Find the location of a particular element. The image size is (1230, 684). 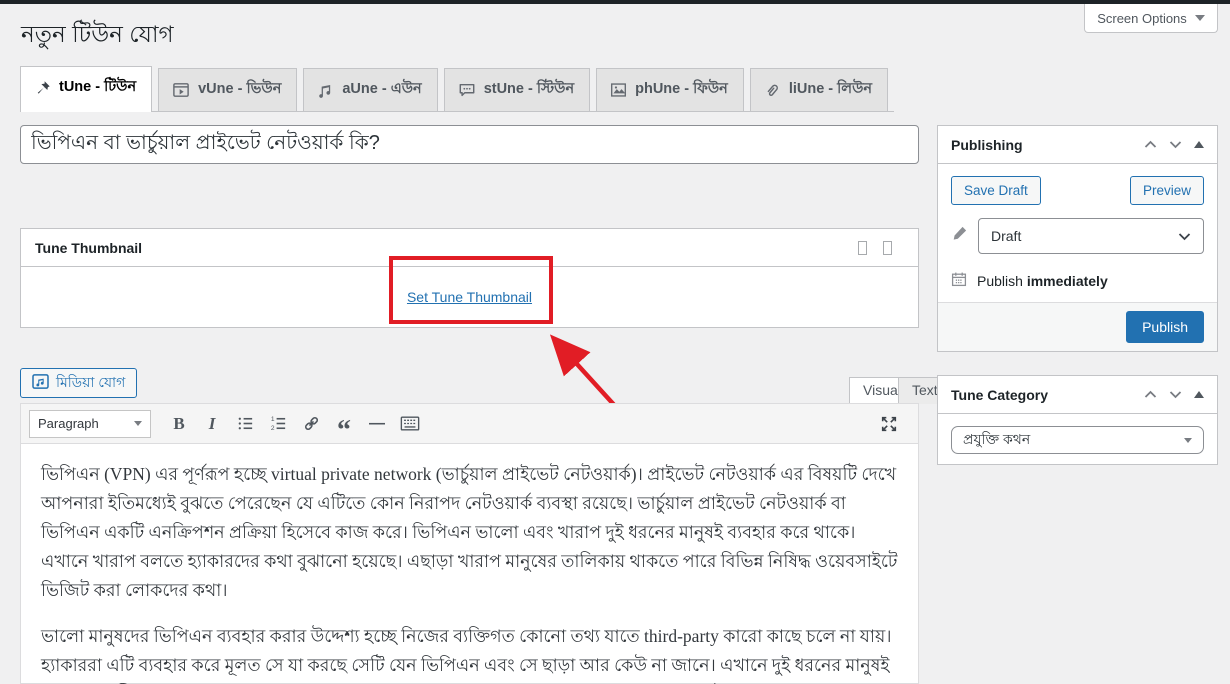

calendar-icon is located at coordinates (959, 280).